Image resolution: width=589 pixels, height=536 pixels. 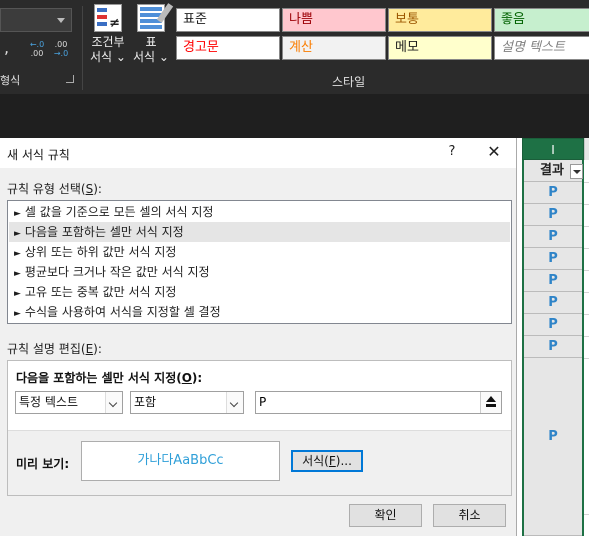 What do you see at coordinates (469, 515) in the screenshot?
I see `cancel-button: 취소` at bounding box center [469, 515].